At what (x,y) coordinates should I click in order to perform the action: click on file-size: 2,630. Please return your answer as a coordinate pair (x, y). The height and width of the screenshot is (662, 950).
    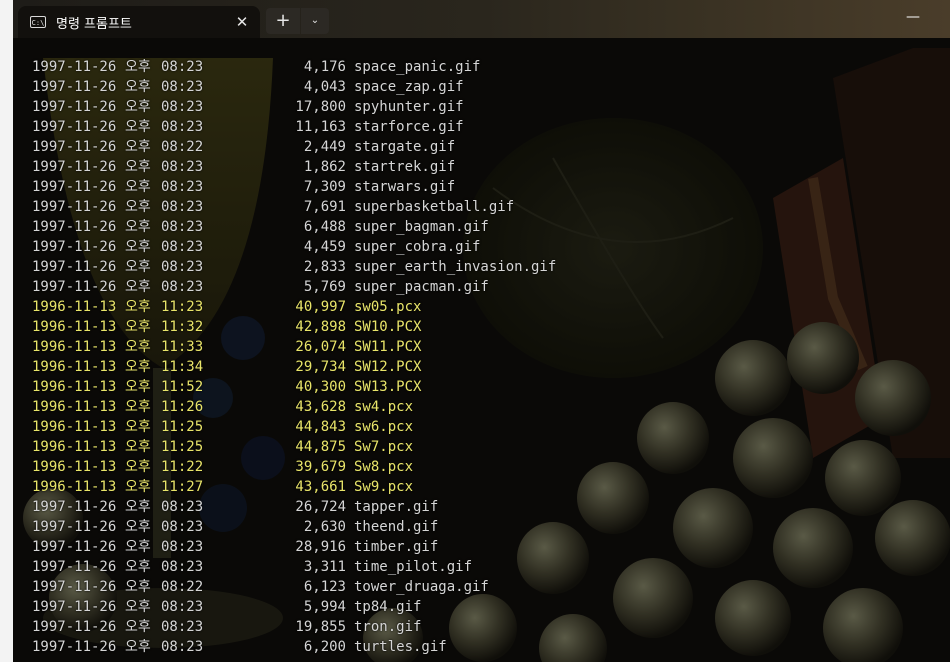
    Looking at the image, I should click on (324, 527).